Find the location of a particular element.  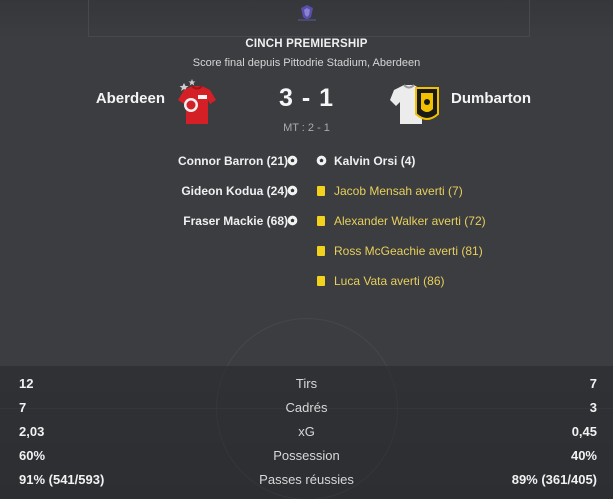

away-booking-event: Jacob Mensah averti (7) is located at coordinates (398, 191).